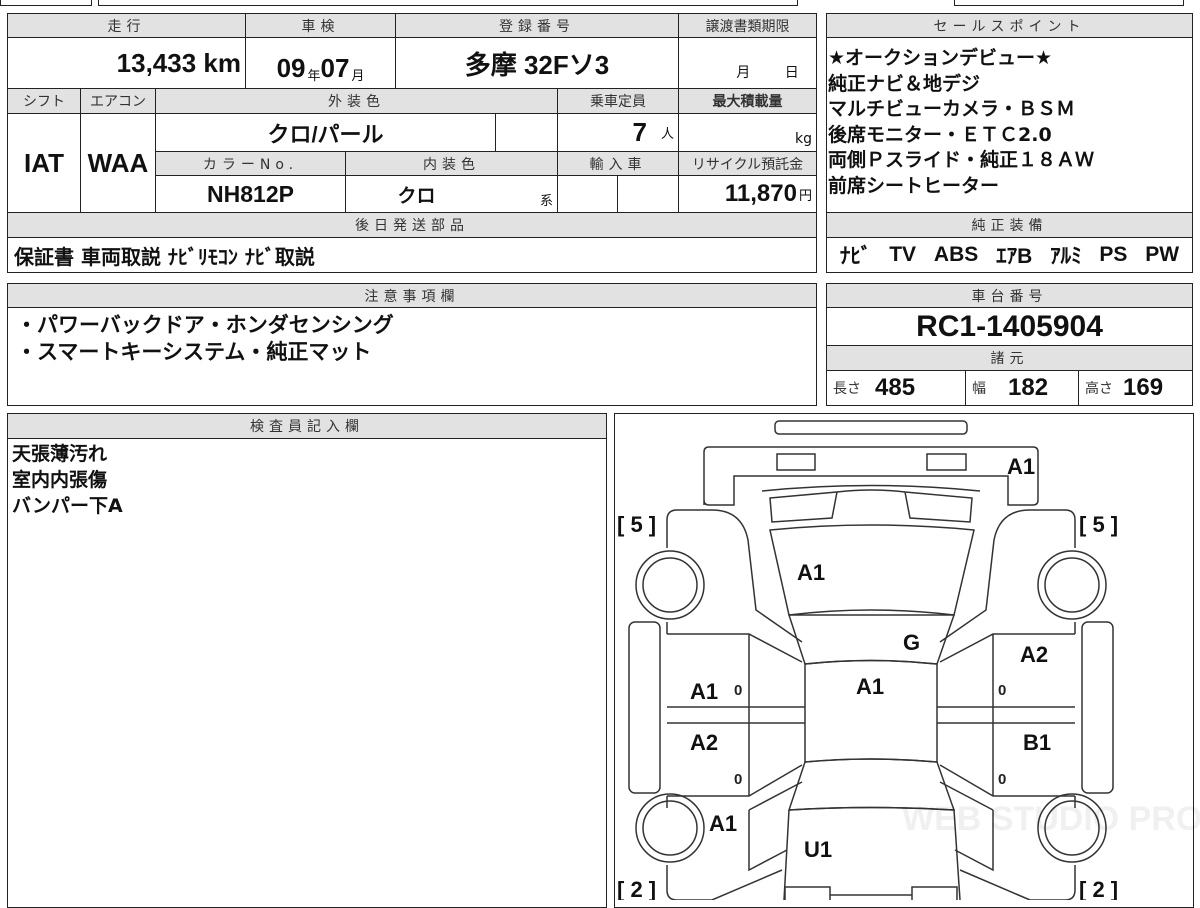  I want to click on mileage-unit: km, so click(222, 62).